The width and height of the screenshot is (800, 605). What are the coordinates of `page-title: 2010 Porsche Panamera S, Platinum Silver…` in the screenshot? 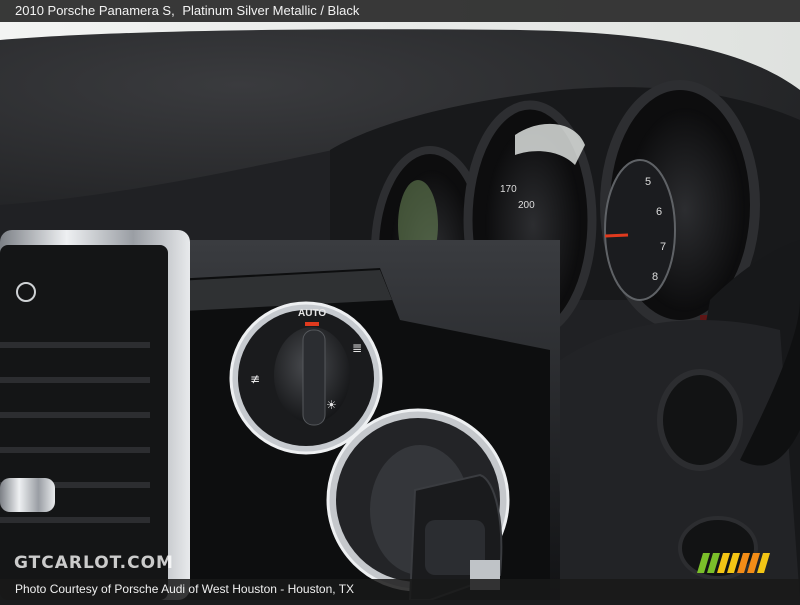 It's located at (189, 11).